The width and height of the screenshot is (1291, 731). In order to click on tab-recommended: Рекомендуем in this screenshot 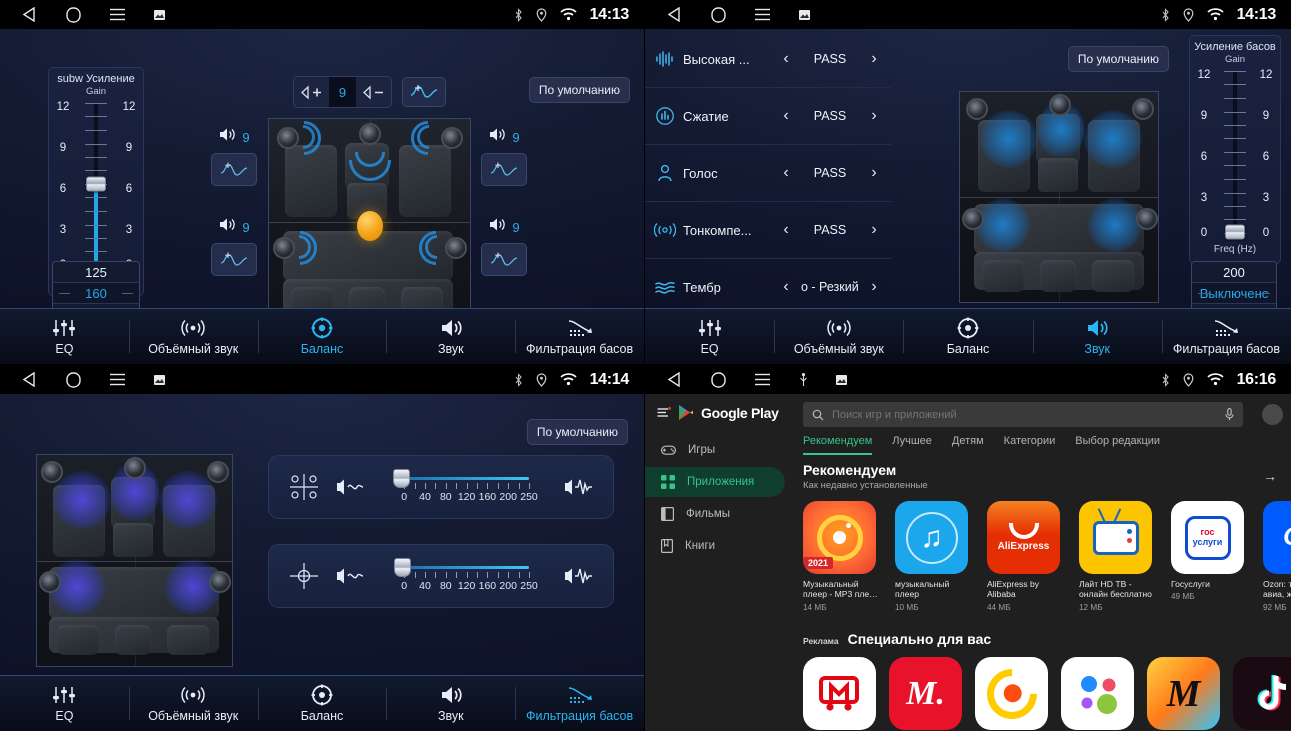, I will do `click(838, 445)`.